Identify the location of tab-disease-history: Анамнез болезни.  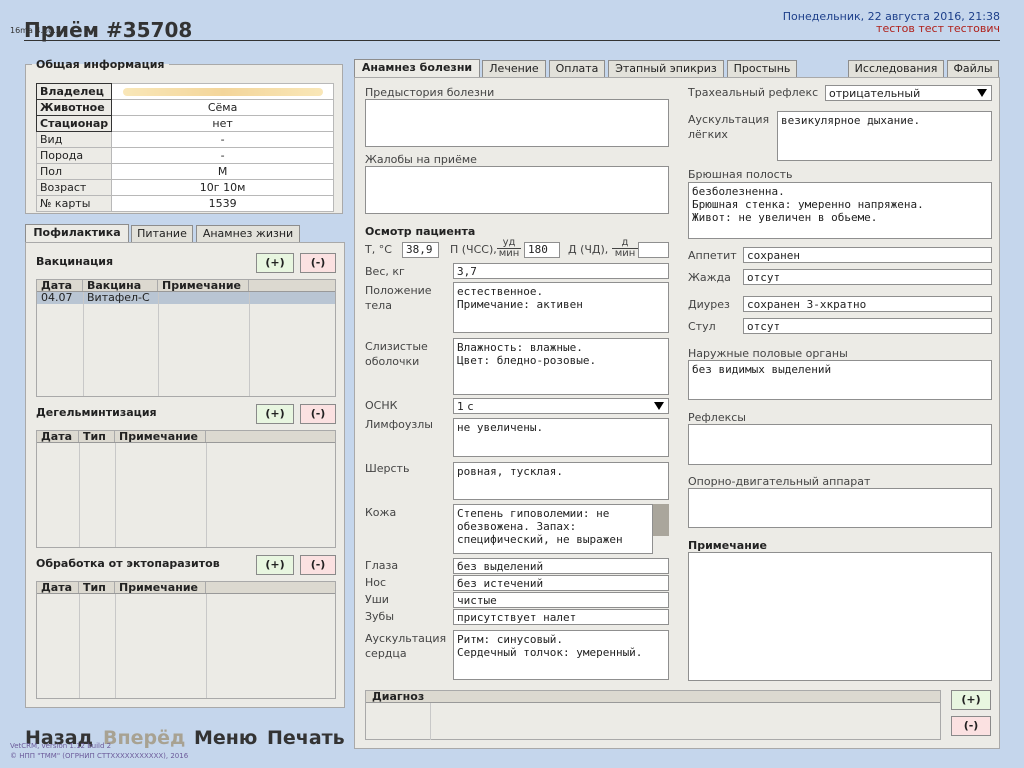
(417, 68).